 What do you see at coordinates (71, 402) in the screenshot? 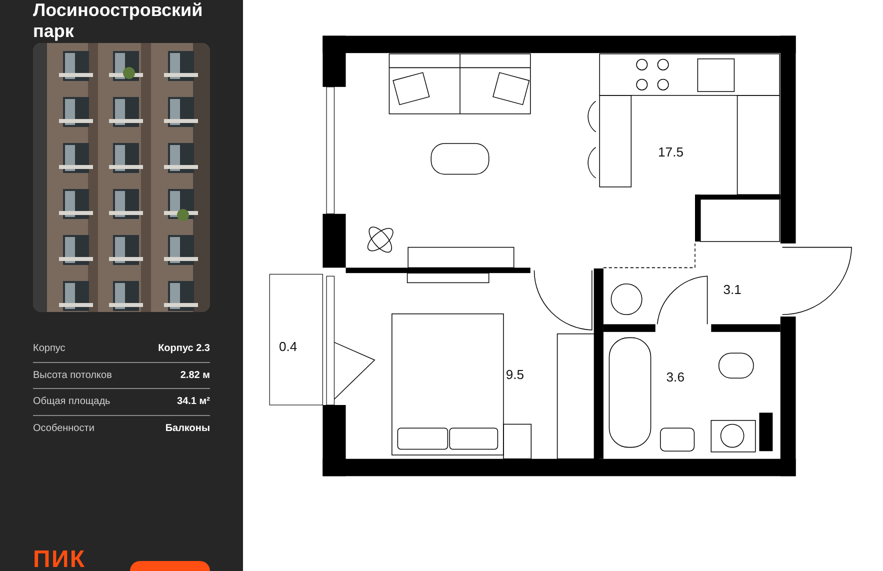
I see `spec-label: Общая площадь` at bounding box center [71, 402].